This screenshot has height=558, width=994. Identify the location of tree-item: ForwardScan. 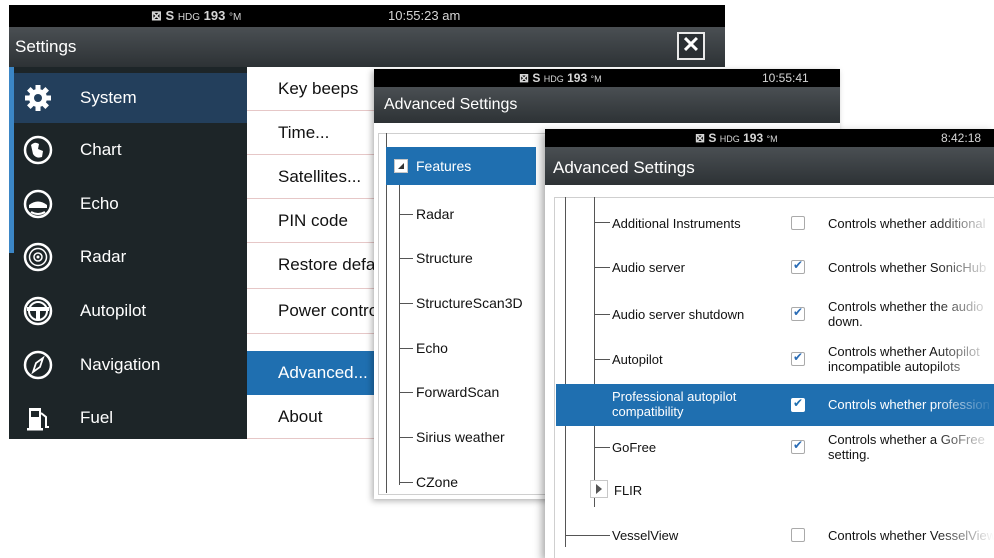
(474, 393).